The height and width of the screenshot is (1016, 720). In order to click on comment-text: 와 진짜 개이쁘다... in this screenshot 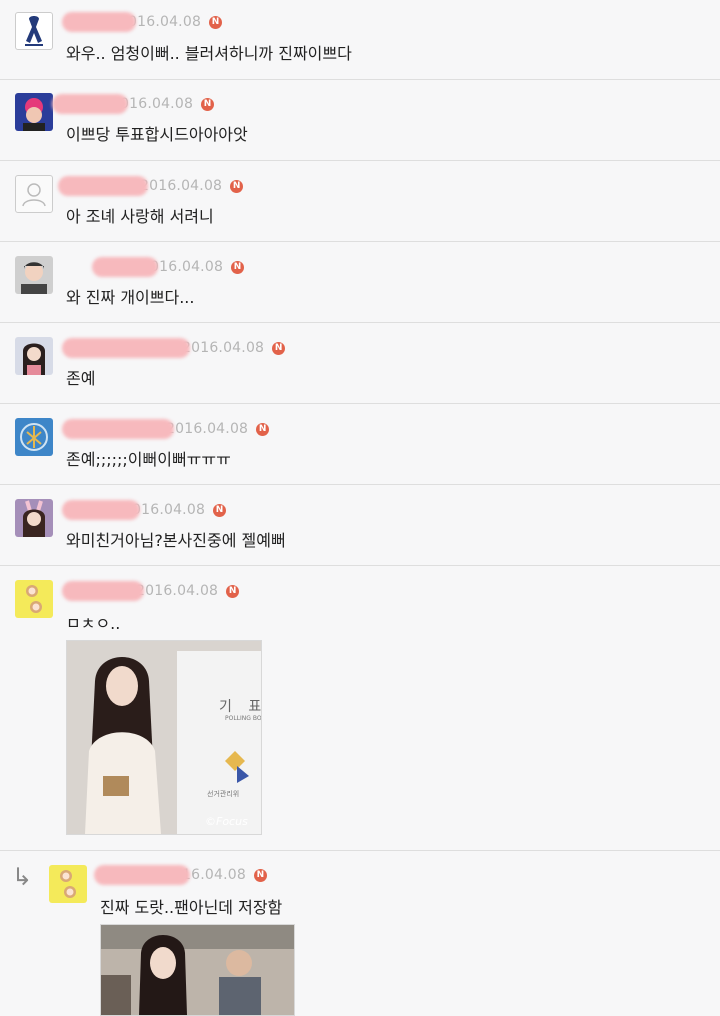, I will do `click(130, 297)`.